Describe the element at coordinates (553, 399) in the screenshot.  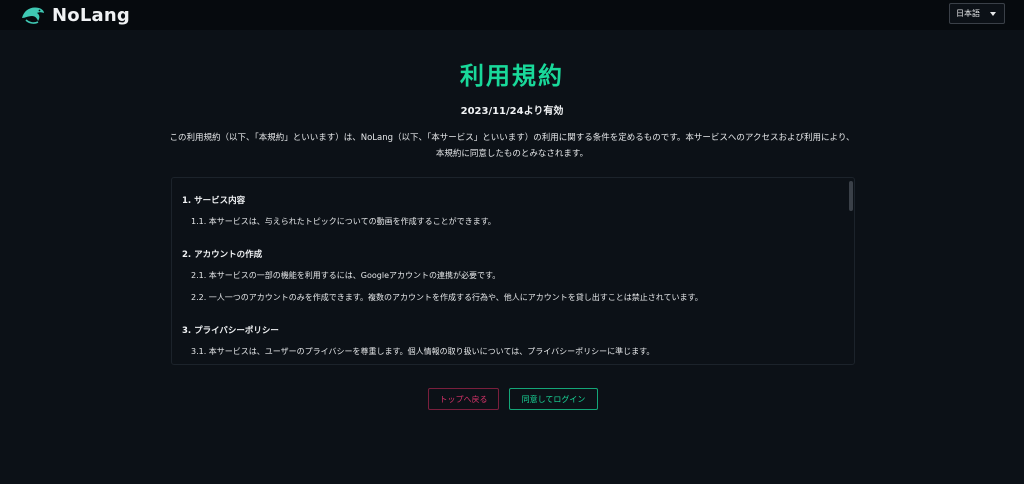
I see `agree-and-login-button: 同意してログイン` at that location.